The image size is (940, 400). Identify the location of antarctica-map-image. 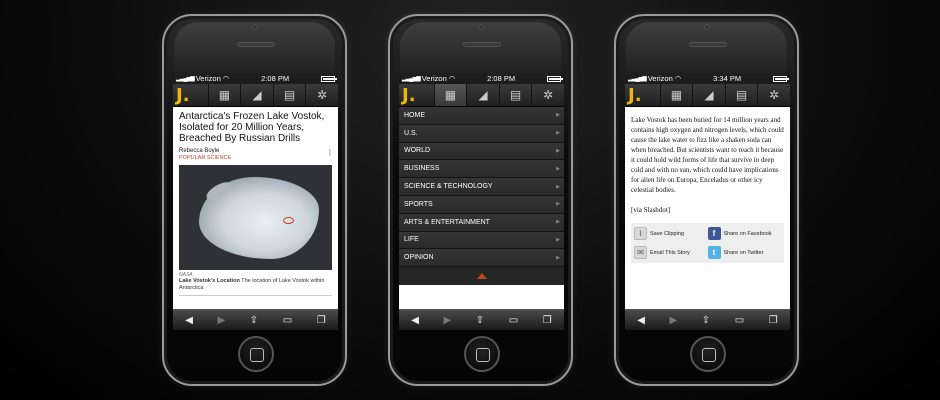
(255, 217).